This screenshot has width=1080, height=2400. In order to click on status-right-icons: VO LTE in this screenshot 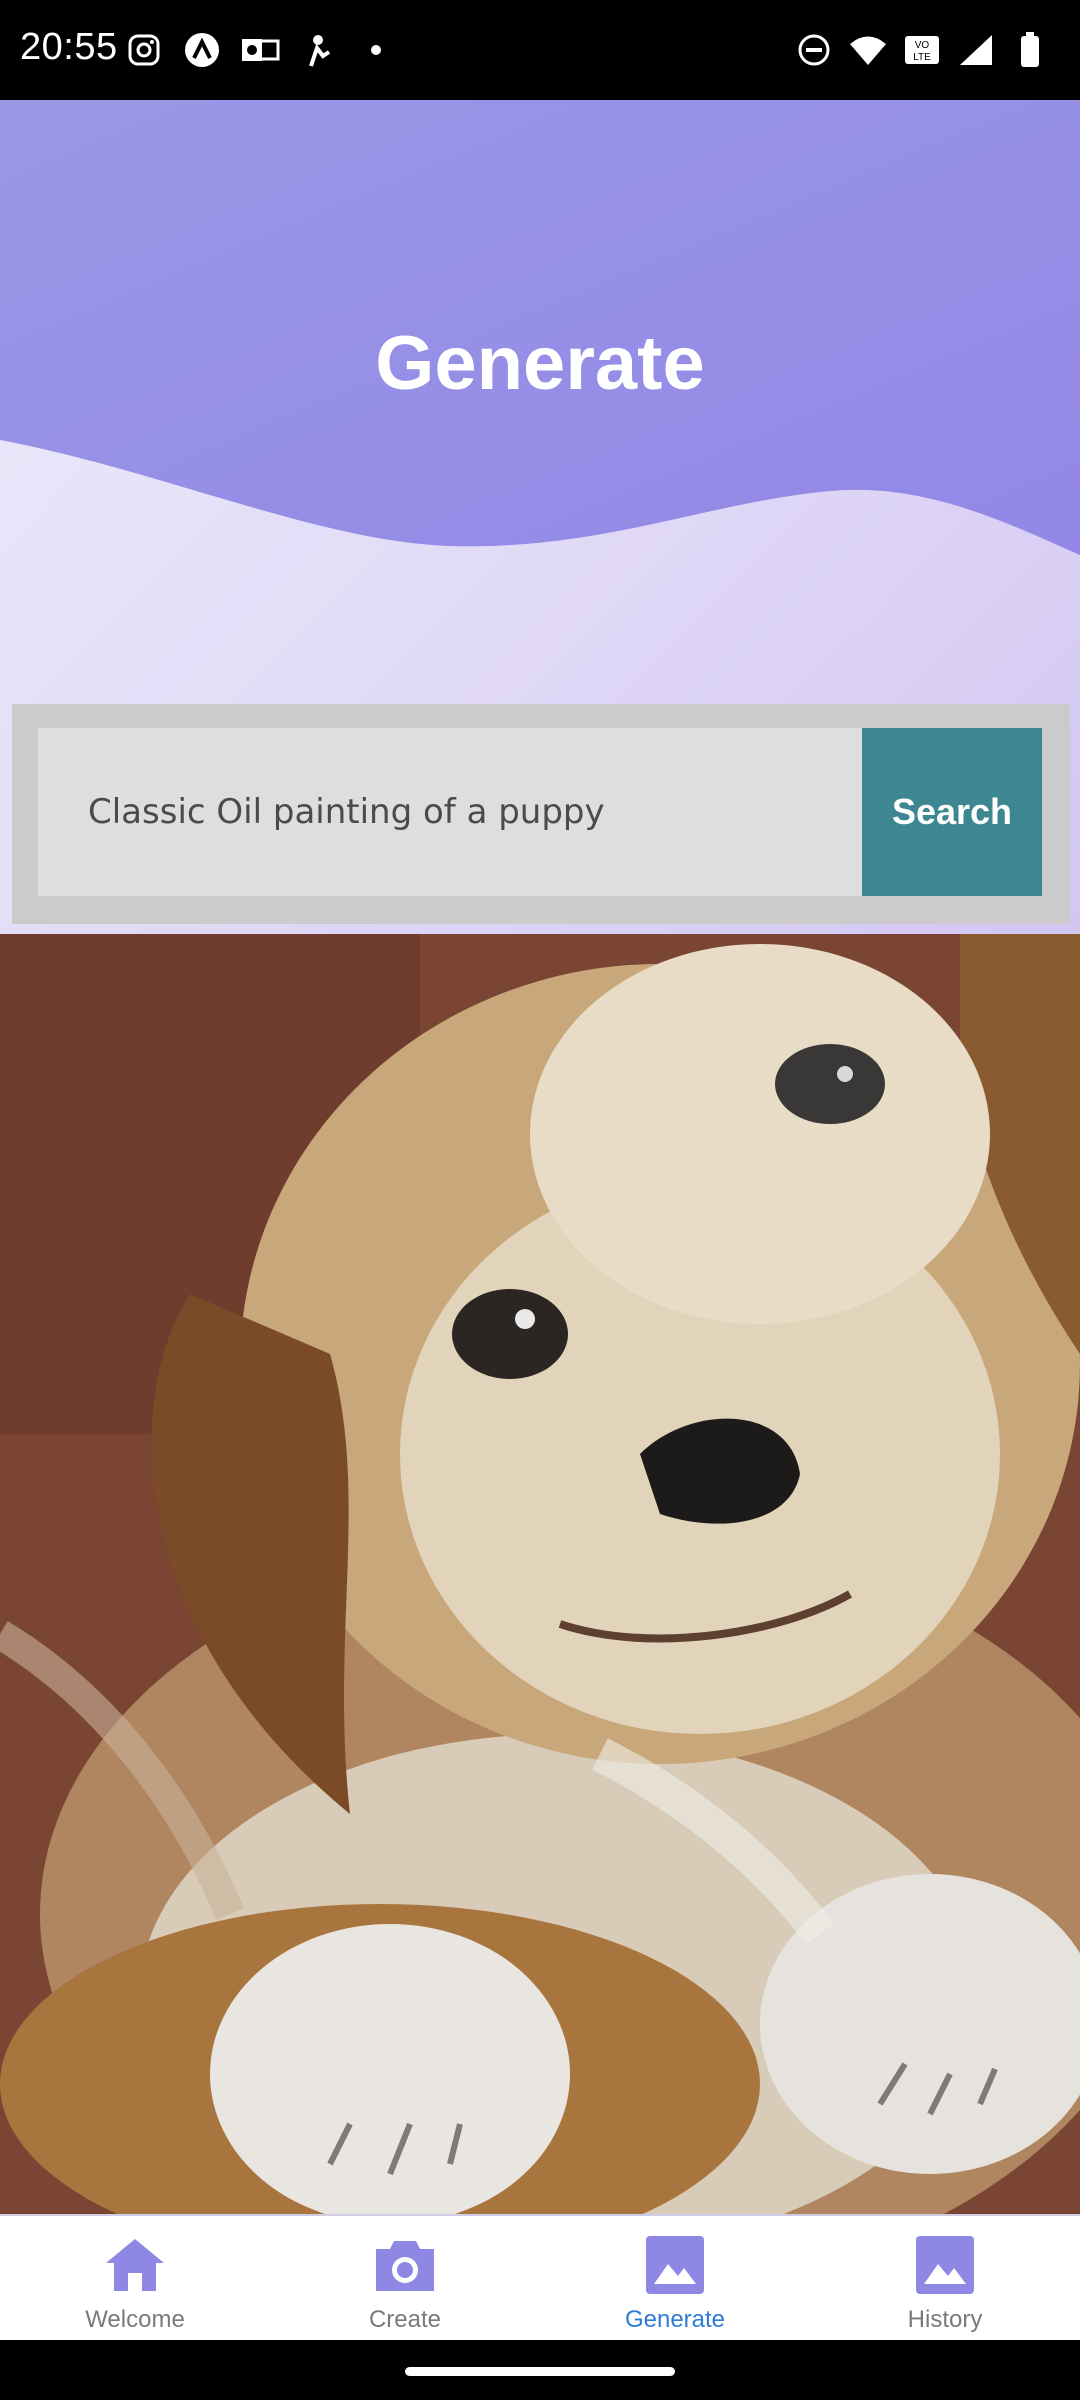, I will do `click(922, 50)`.